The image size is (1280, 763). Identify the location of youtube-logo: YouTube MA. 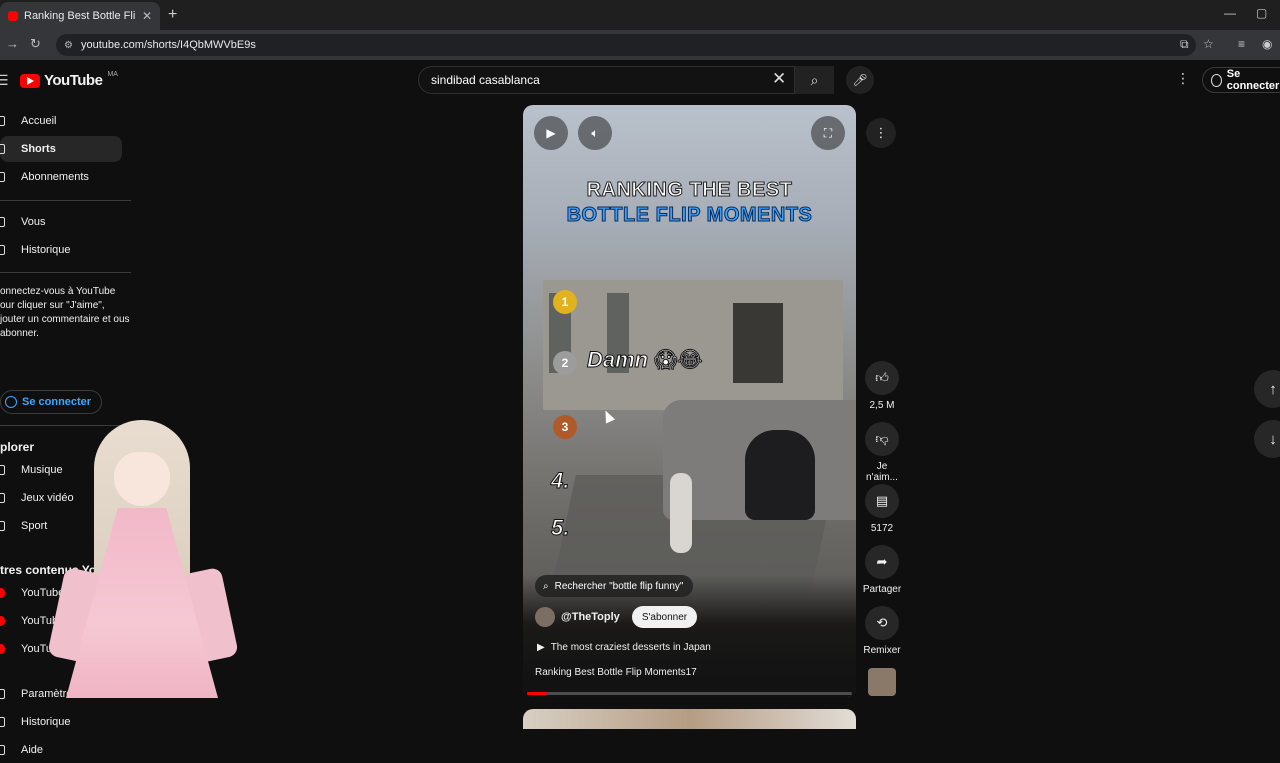
(69, 80).